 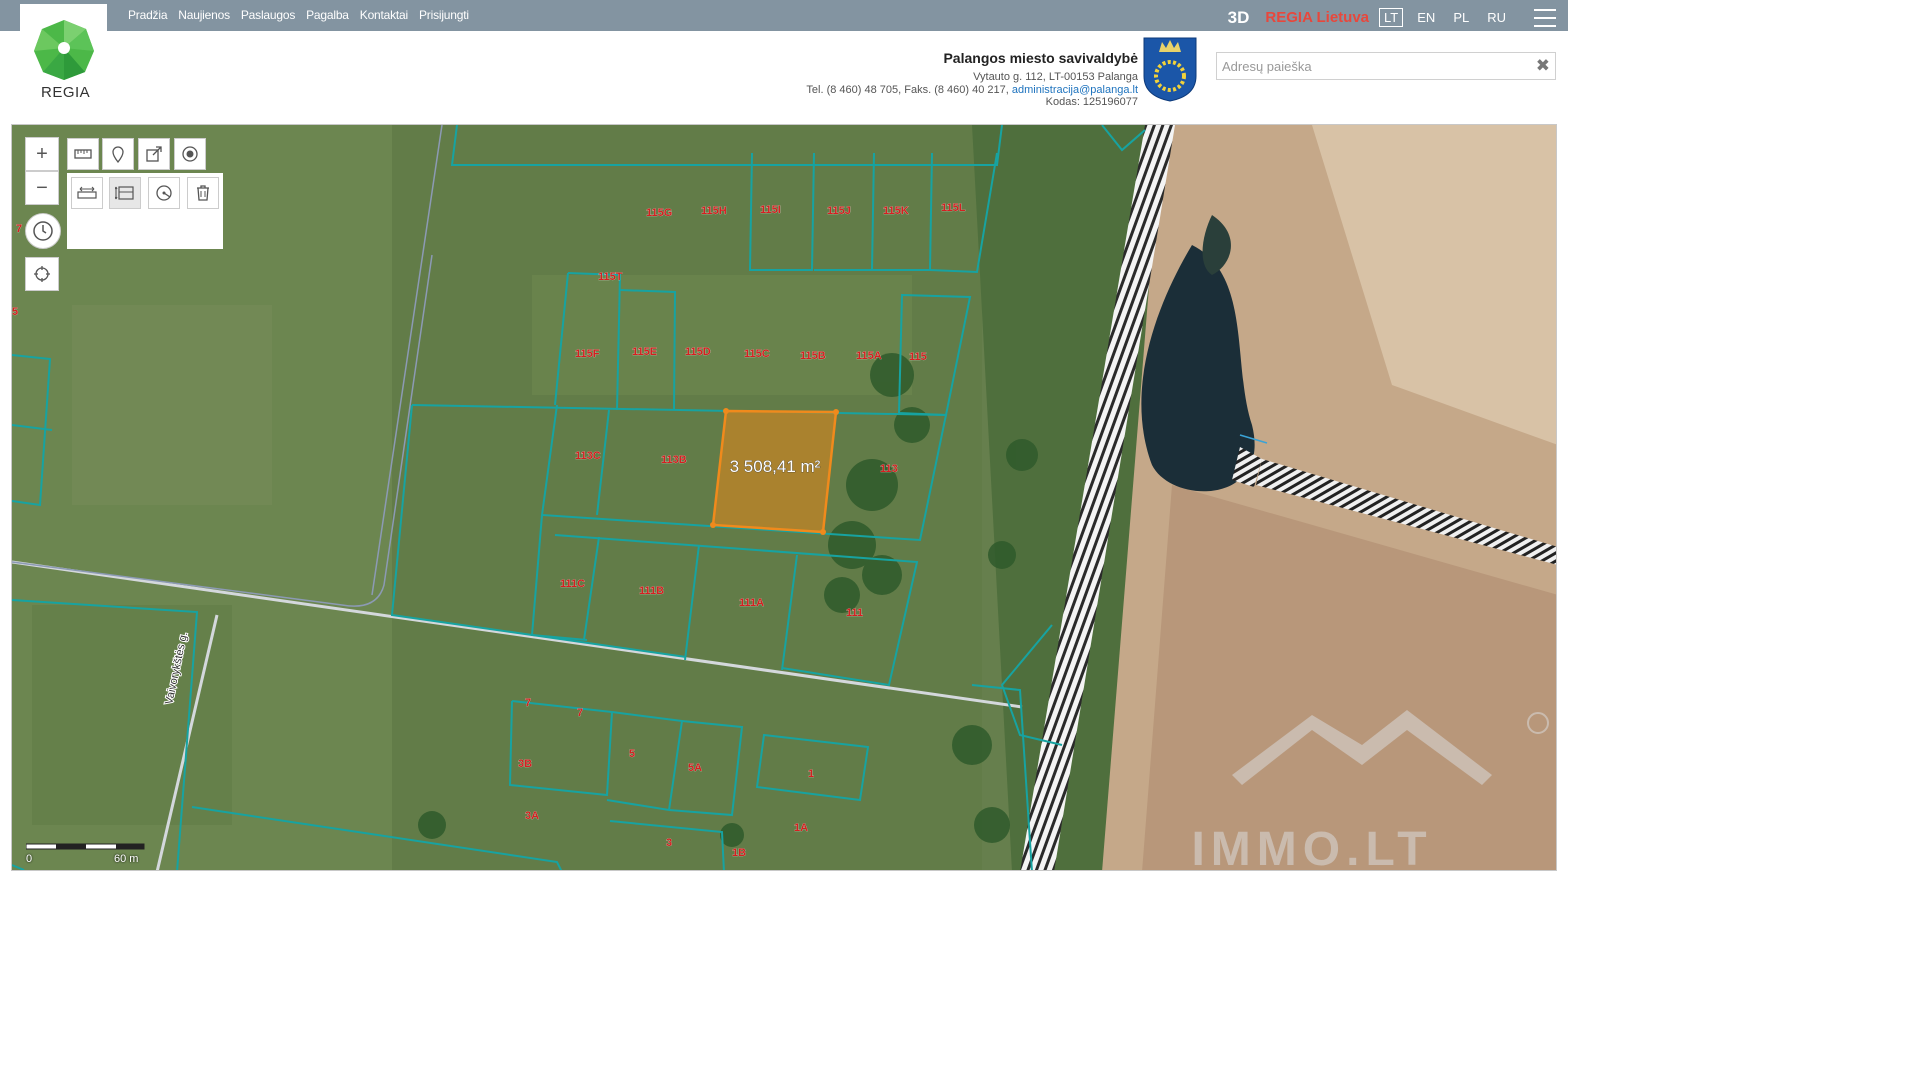 What do you see at coordinates (854, 613) in the screenshot?
I see `parcel-label: 111` at bounding box center [854, 613].